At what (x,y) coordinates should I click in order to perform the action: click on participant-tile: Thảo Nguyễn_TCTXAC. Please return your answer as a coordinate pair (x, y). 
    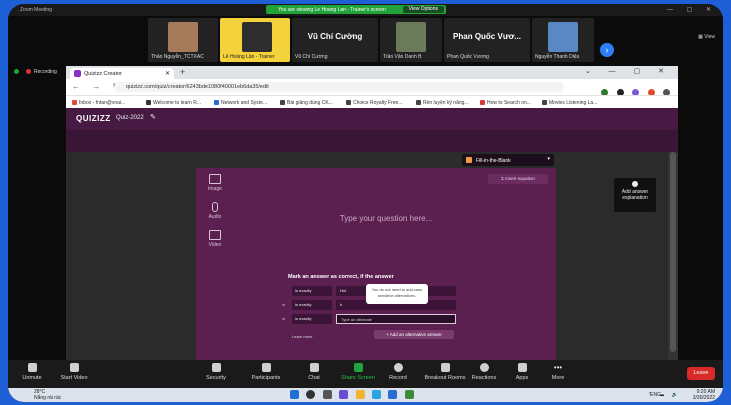
    Looking at the image, I should click on (183, 40).